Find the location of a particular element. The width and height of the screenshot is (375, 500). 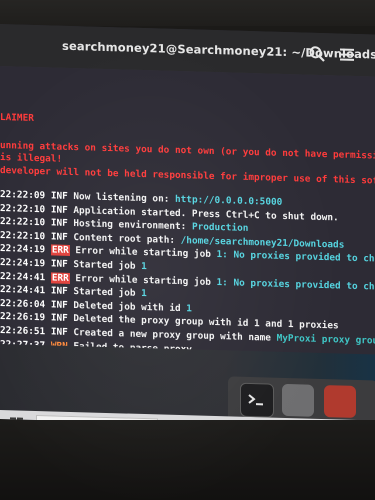

disclaimer-line: LAIMER is located at coordinates (17, 118).